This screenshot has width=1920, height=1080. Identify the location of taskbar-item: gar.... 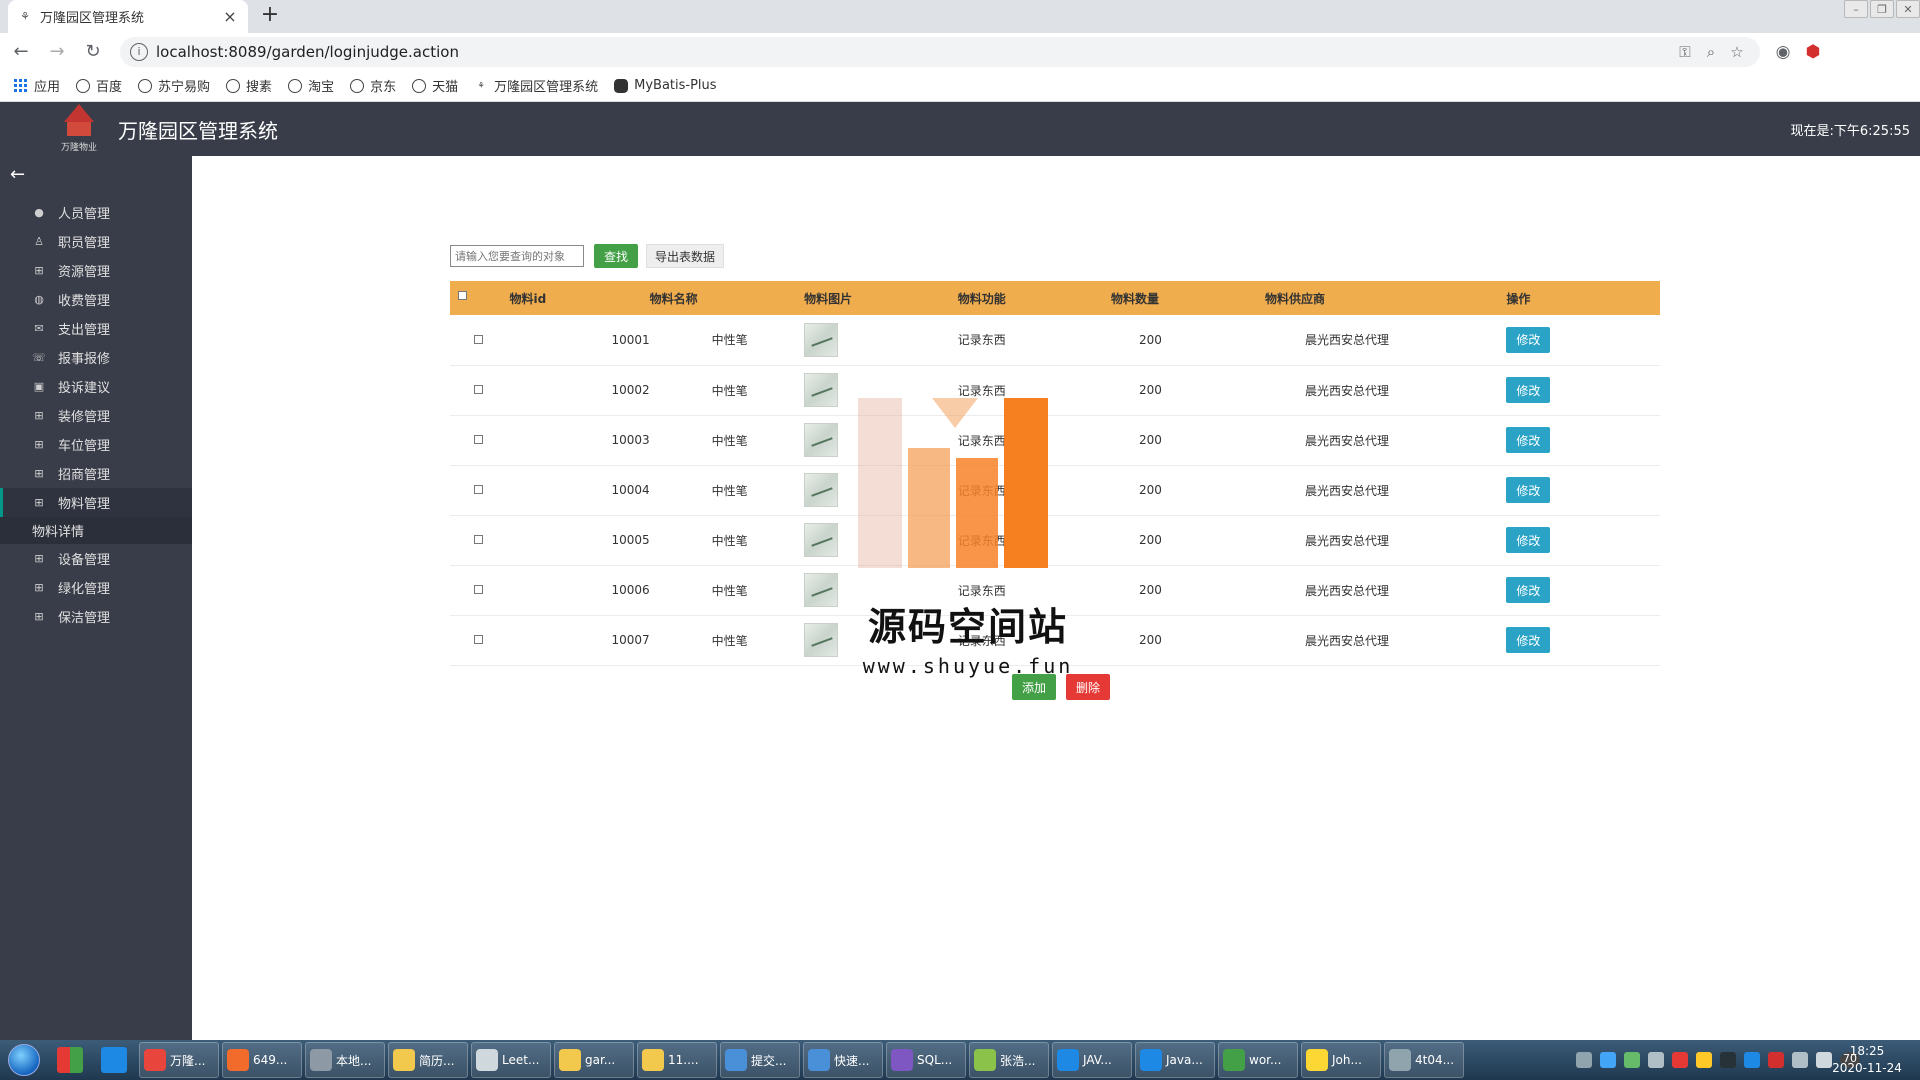
(594, 1060).